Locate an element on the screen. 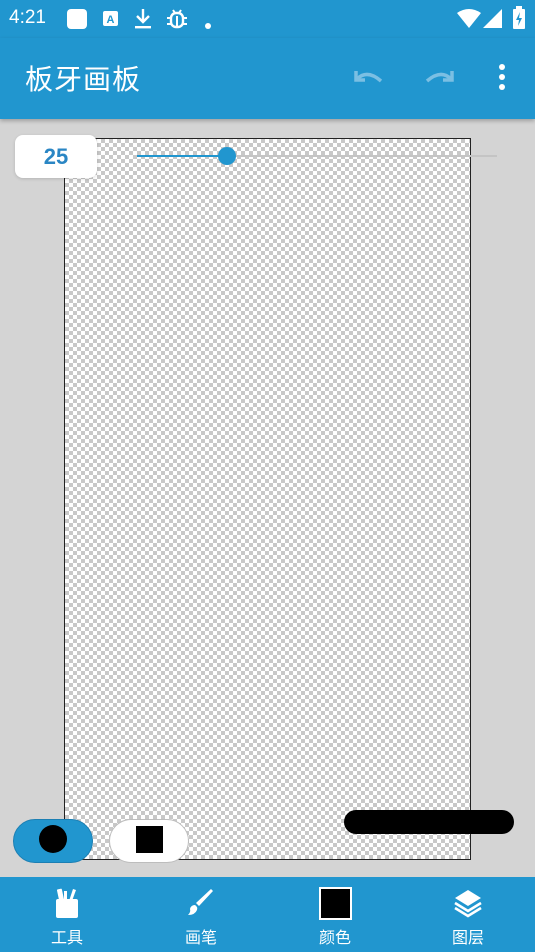  redo-icon is located at coordinates (440, 79).